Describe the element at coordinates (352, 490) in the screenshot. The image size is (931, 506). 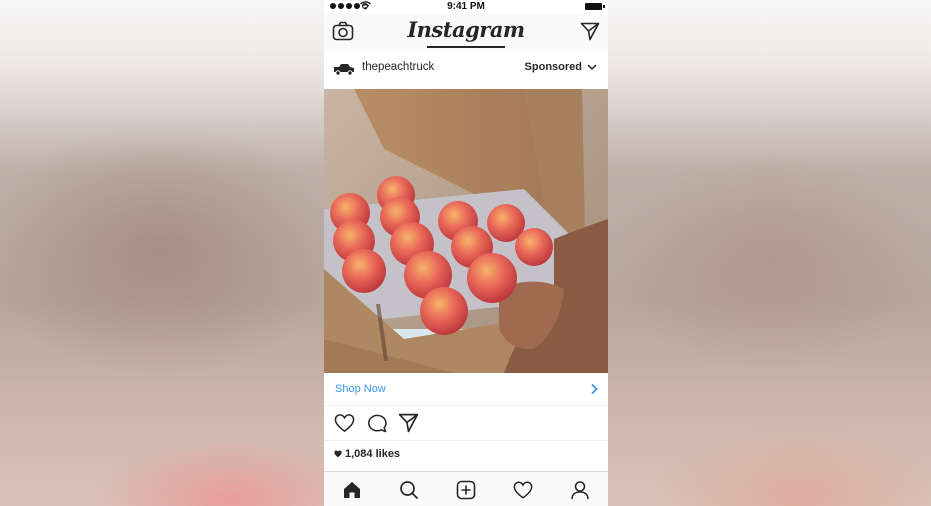
I see `home-icon` at that location.